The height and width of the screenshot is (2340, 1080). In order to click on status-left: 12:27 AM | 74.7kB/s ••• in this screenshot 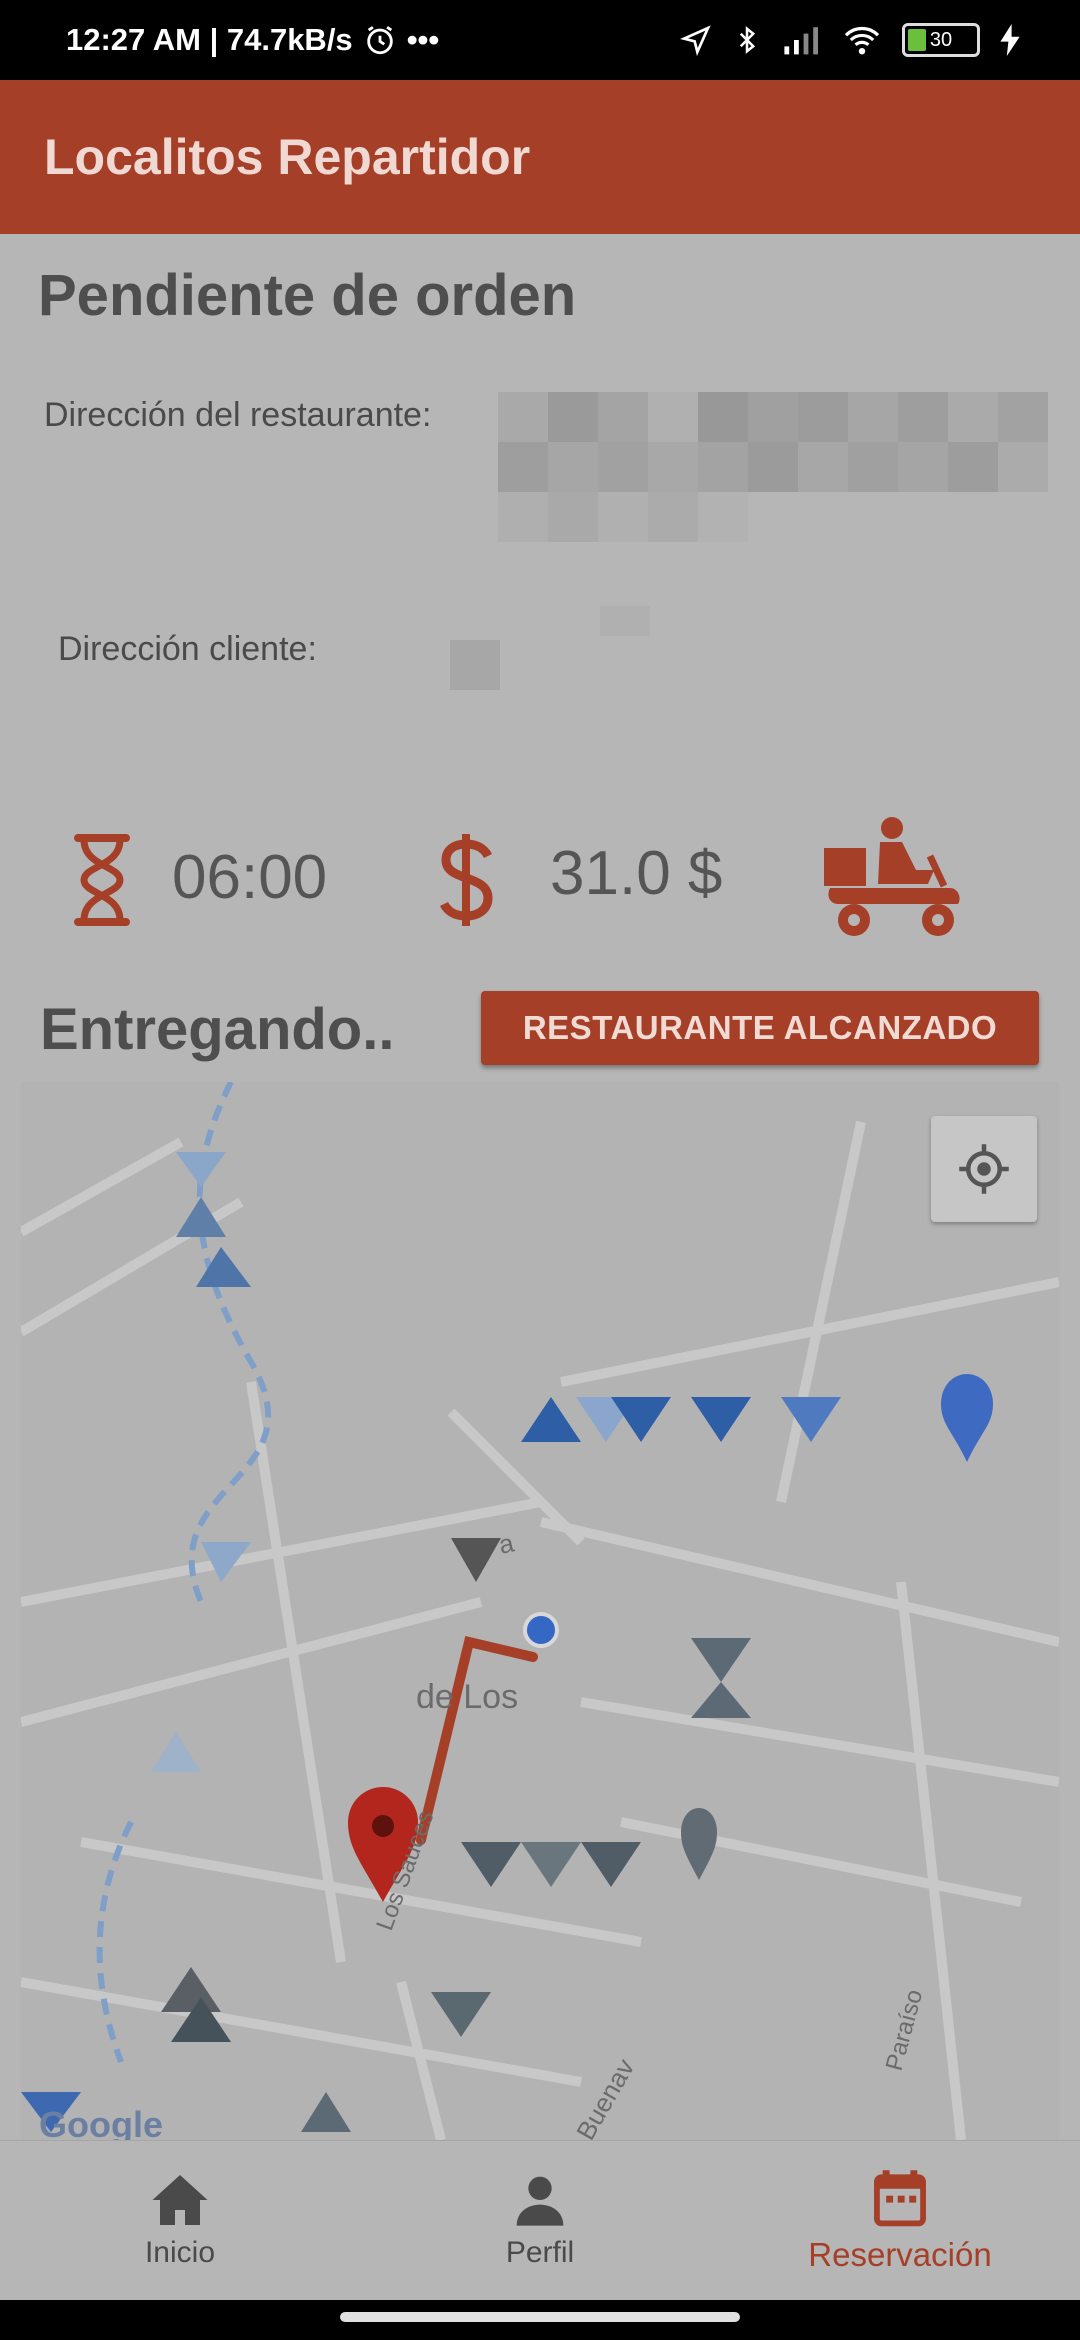, I will do `click(252, 40)`.